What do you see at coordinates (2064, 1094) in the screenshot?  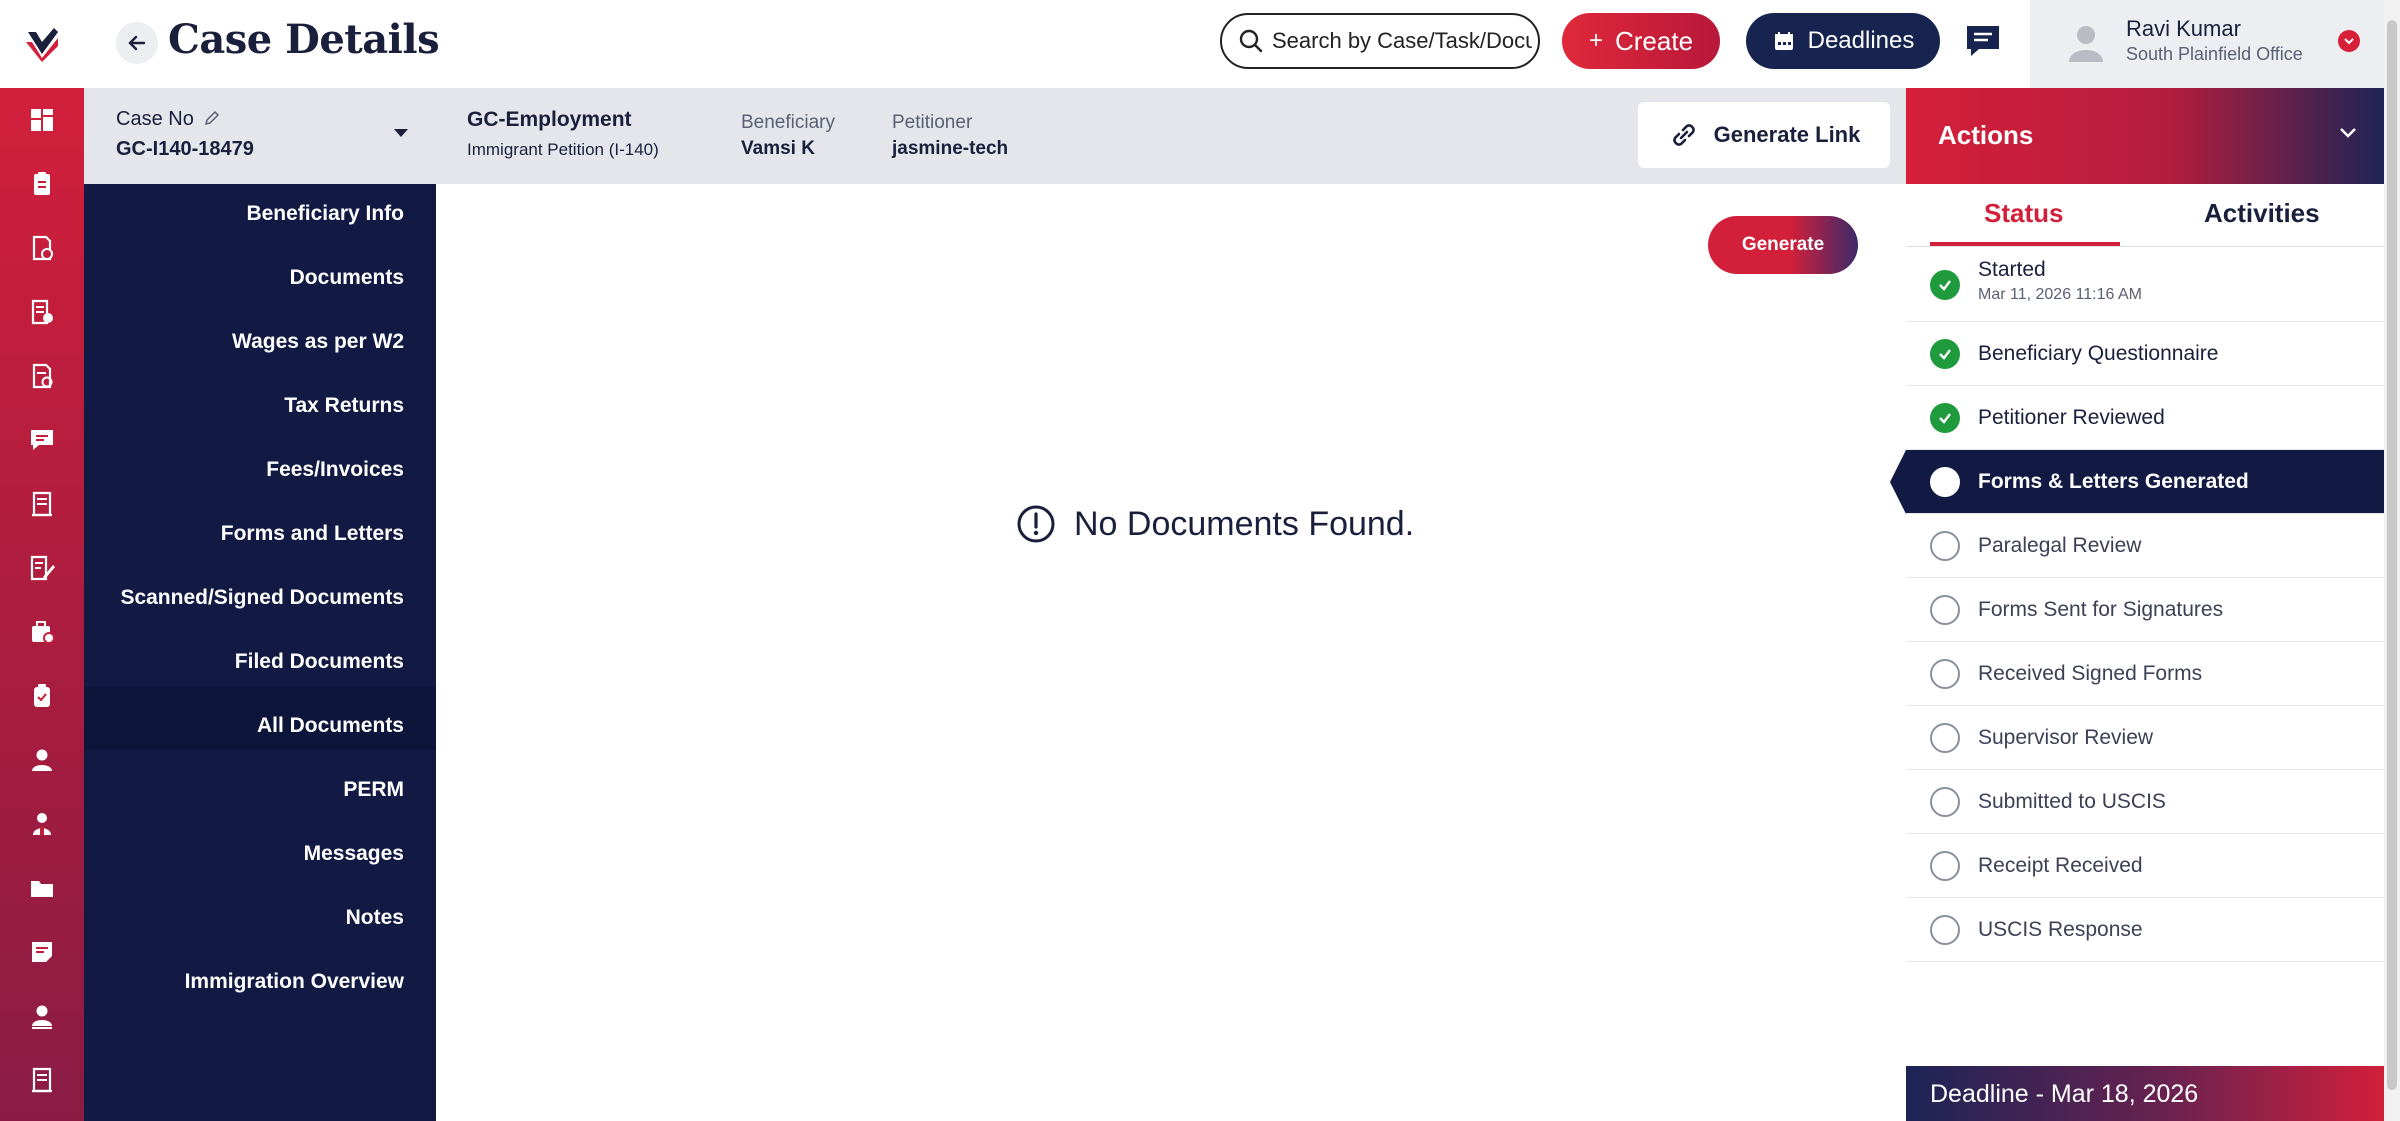 I see `deadline-text: Deadline - Mar 18, 2026` at bounding box center [2064, 1094].